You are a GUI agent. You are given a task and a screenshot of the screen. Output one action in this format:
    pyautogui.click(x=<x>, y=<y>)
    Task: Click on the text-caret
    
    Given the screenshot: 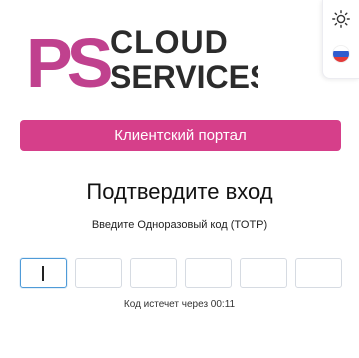 What is the action you would take?
    pyautogui.click(x=43, y=273)
    